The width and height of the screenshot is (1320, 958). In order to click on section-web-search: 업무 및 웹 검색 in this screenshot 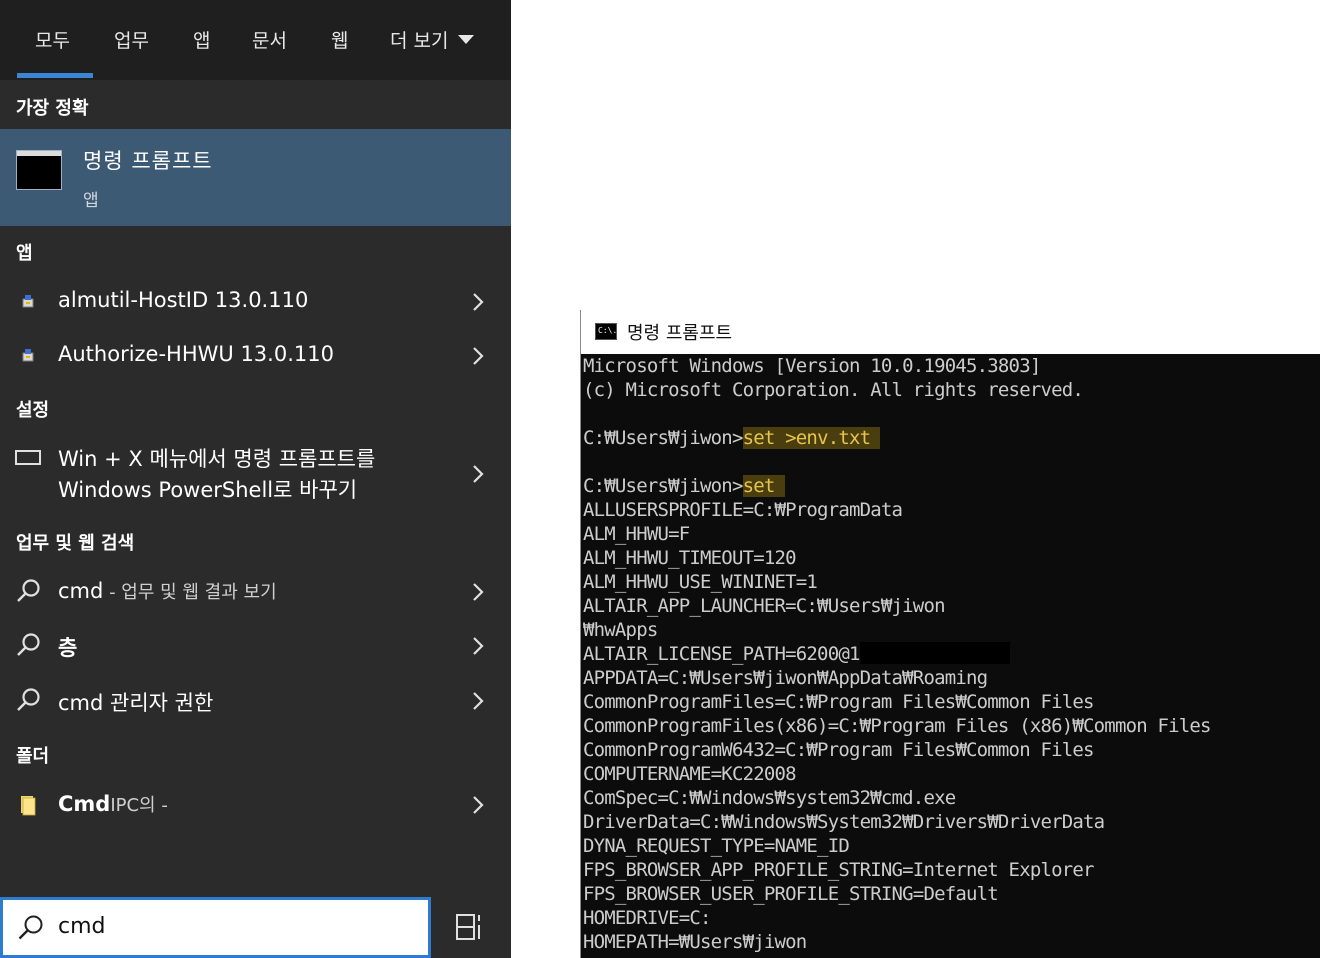, I will do `click(75, 543)`.